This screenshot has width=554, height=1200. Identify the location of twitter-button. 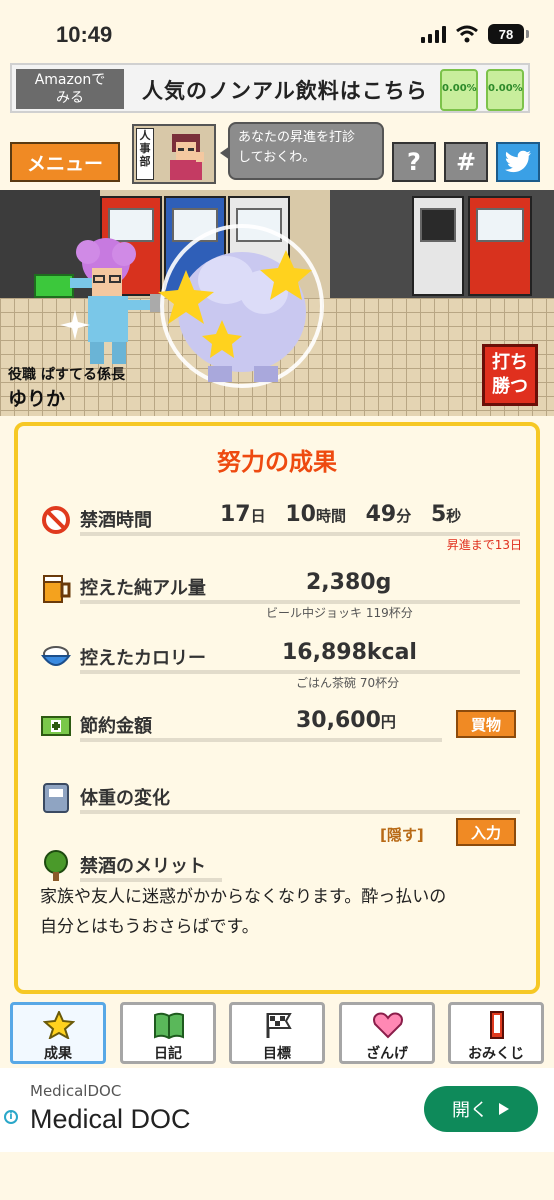
(518, 162).